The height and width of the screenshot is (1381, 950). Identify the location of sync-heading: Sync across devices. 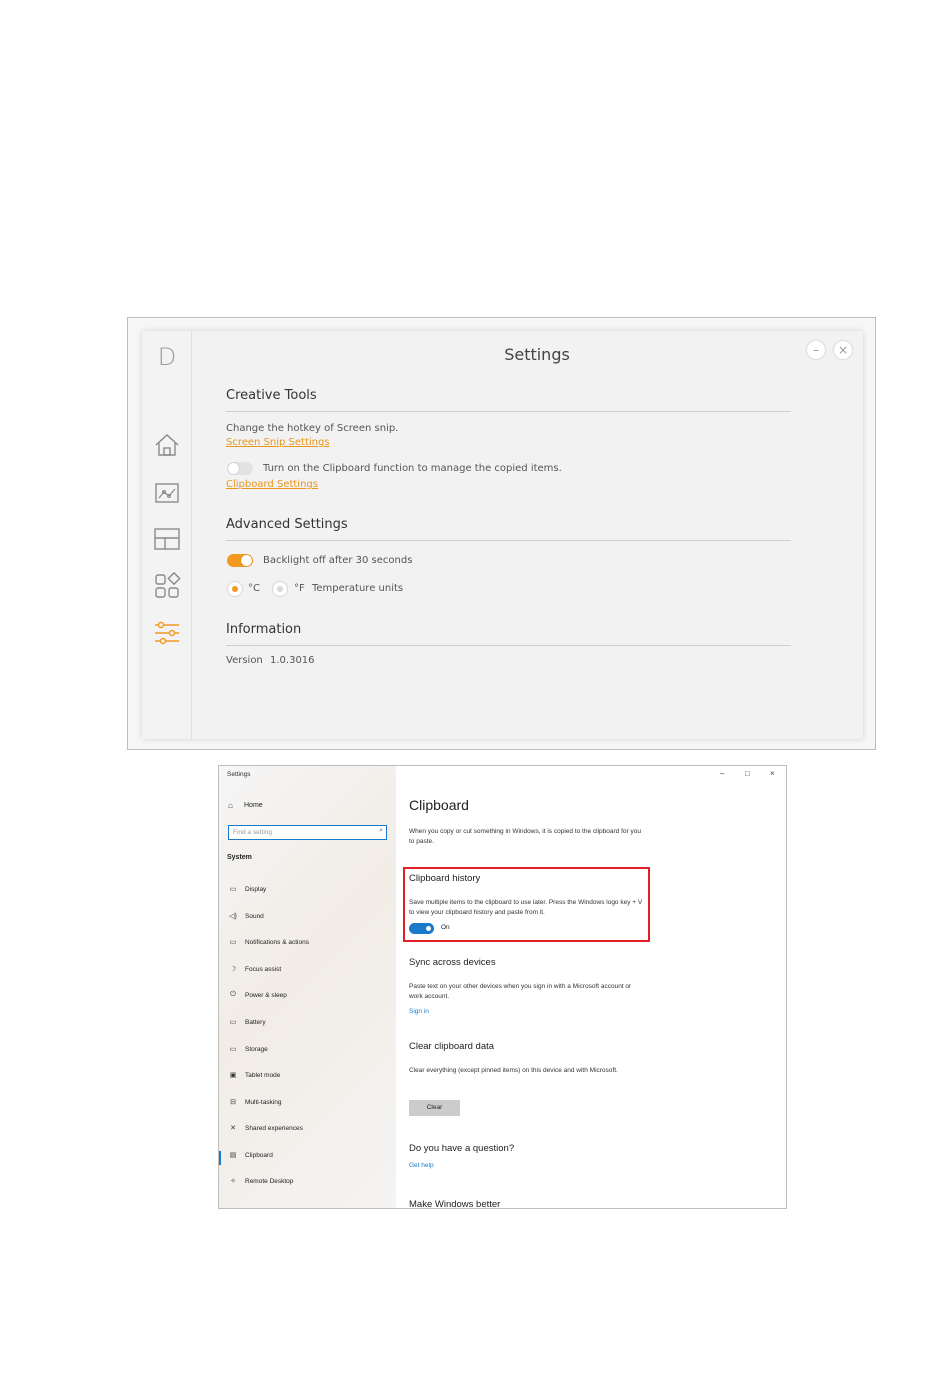
(452, 962).